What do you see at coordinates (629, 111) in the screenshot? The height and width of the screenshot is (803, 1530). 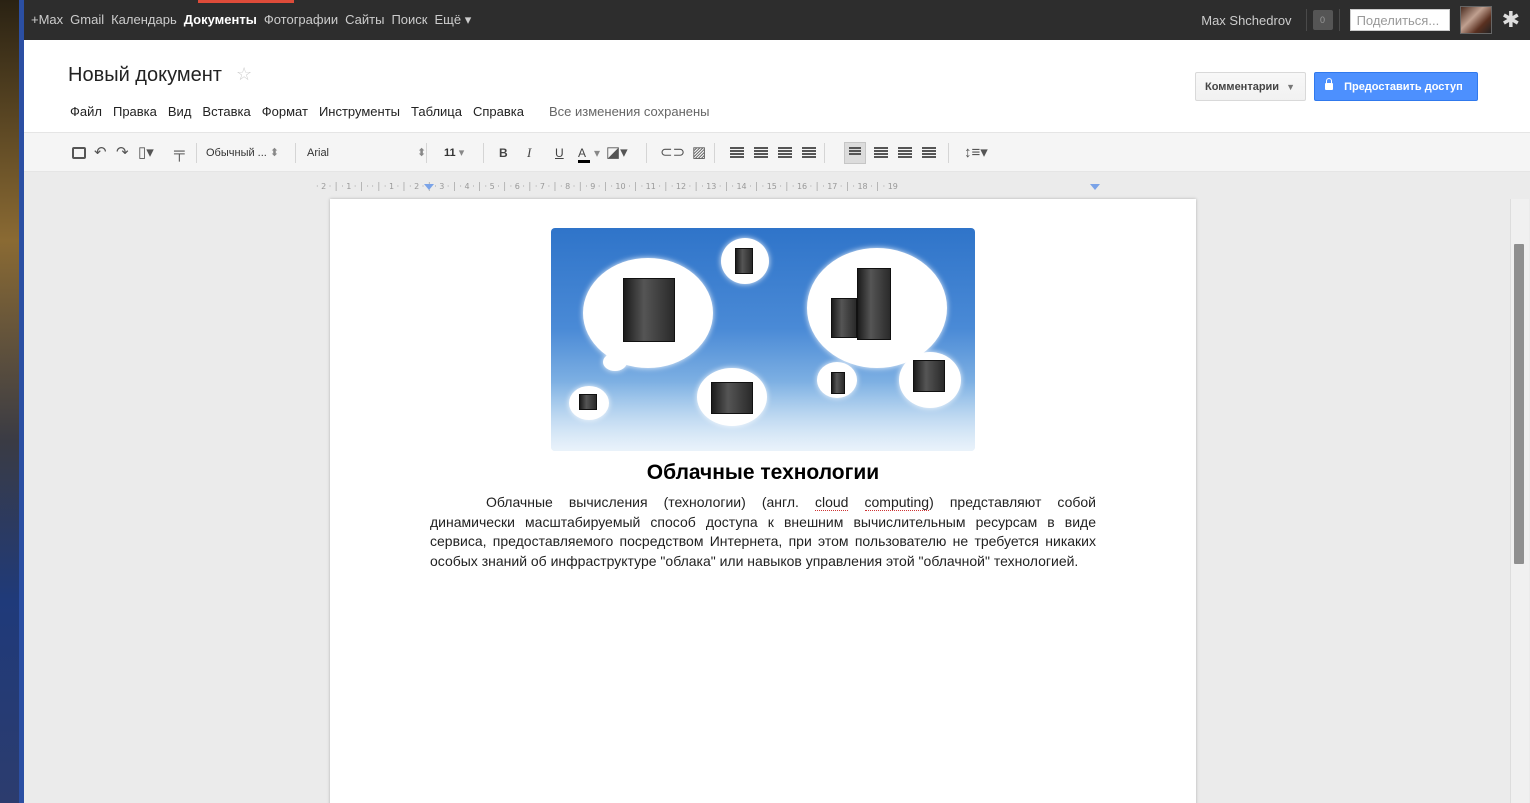 I see `save-status: Все изменения сохранены` at bounding box center [629, 111].